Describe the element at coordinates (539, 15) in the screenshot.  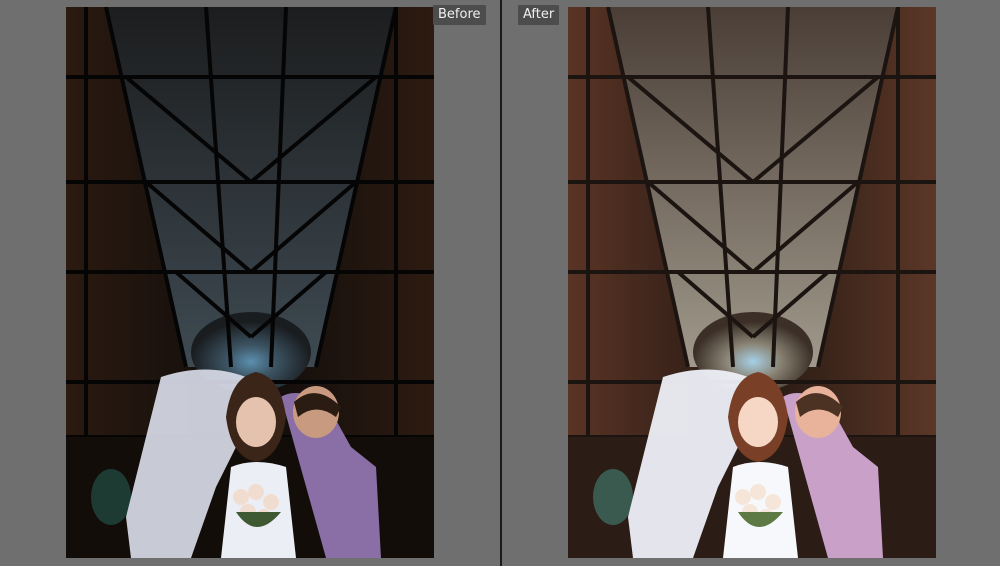
I see `after-label: After` at that location.